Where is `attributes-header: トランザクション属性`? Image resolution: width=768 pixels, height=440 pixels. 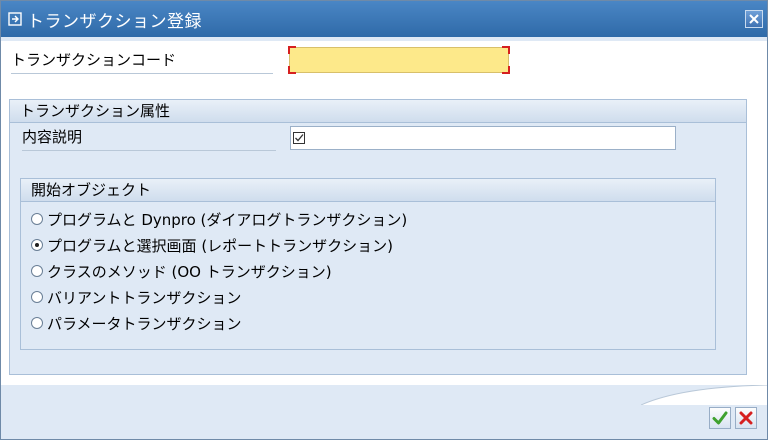
attributes-header: トランザクション属性 is located at coordinates (378, 111).